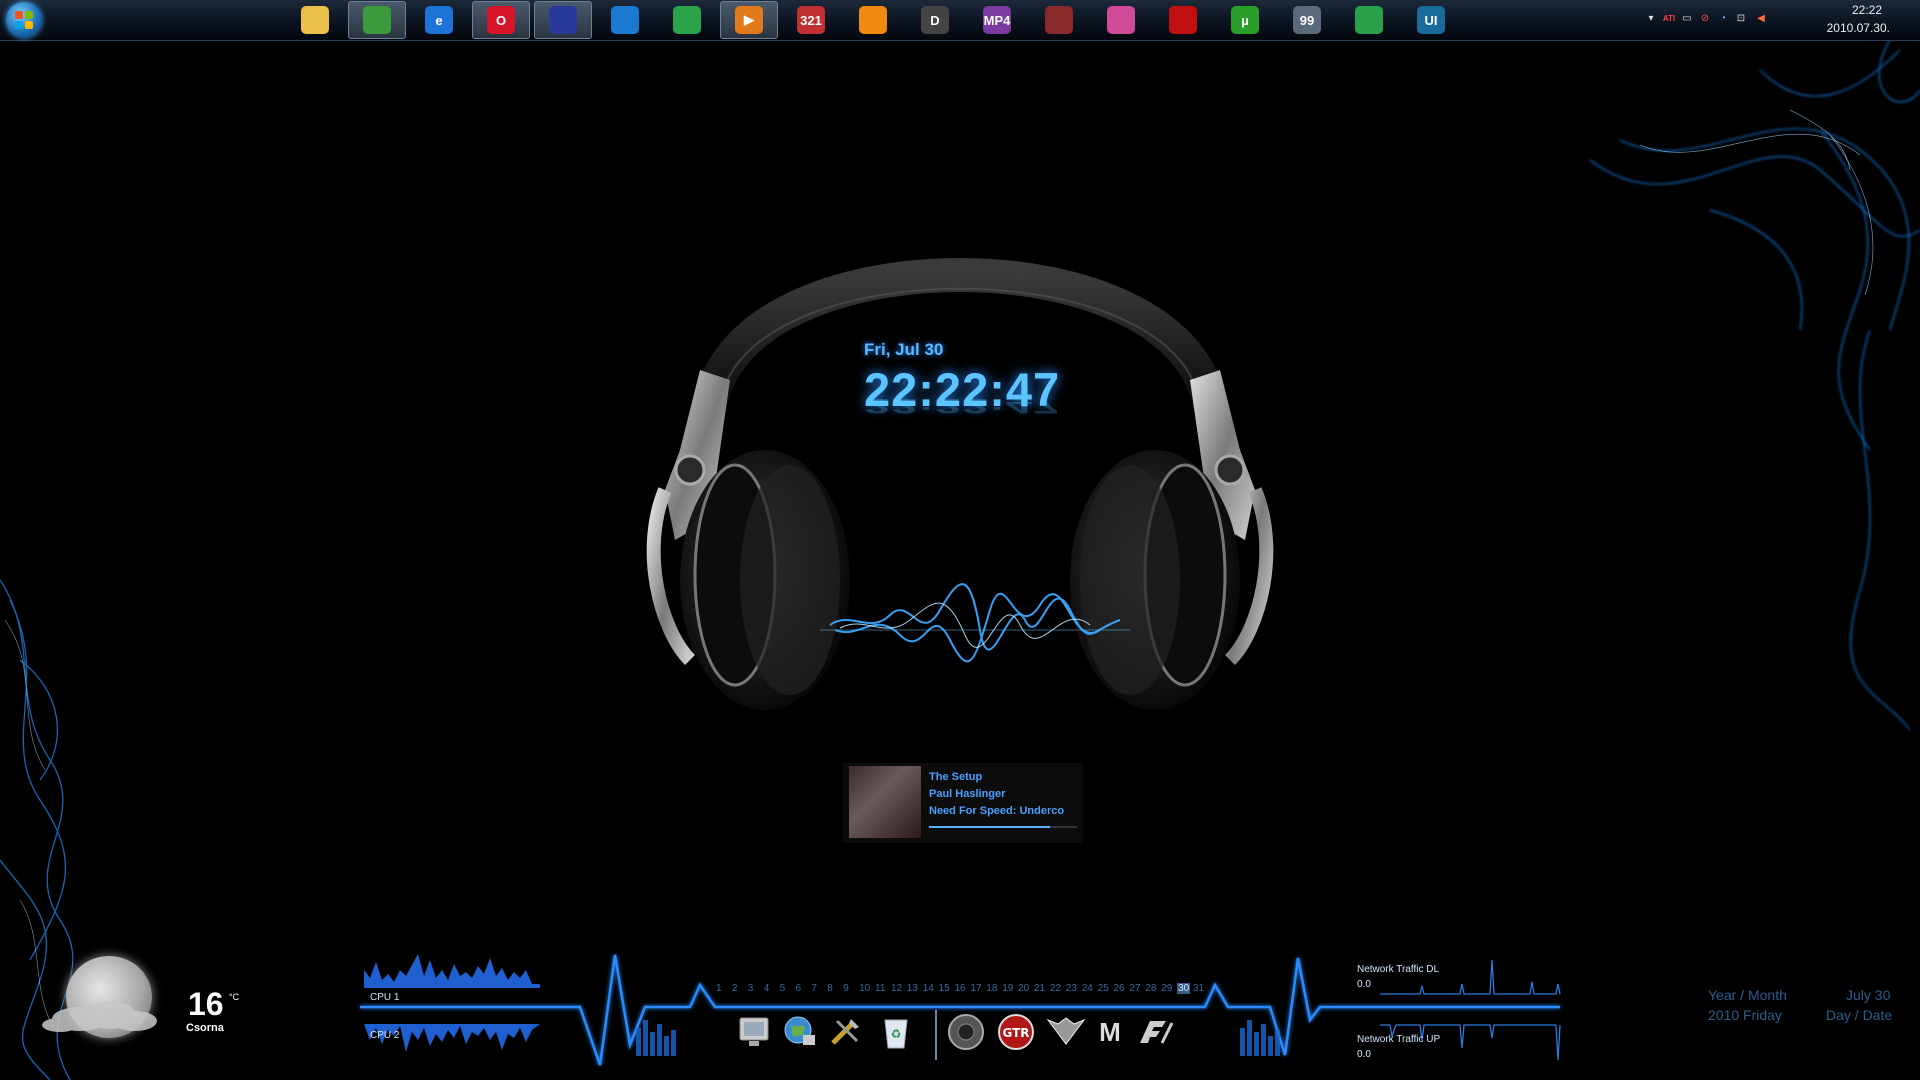 The image size is (1920, 1080). What do you see at coordinates (1003, 827) in the screenshot?
I see `track-progress-bar` at bounding box center [1003, 827].